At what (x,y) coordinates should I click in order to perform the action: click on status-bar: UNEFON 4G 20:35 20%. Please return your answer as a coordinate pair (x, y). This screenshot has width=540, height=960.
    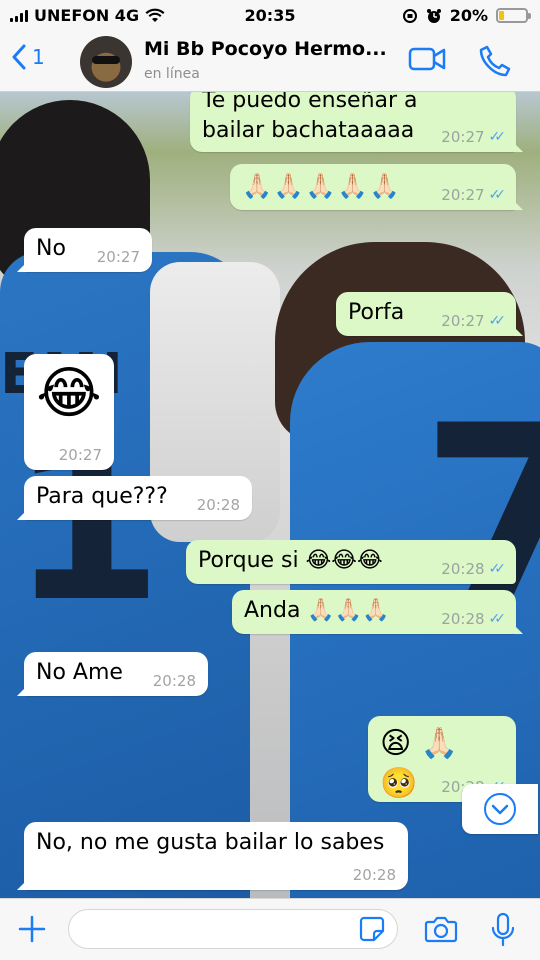
    Looking at the image, I should click on (270, 15).